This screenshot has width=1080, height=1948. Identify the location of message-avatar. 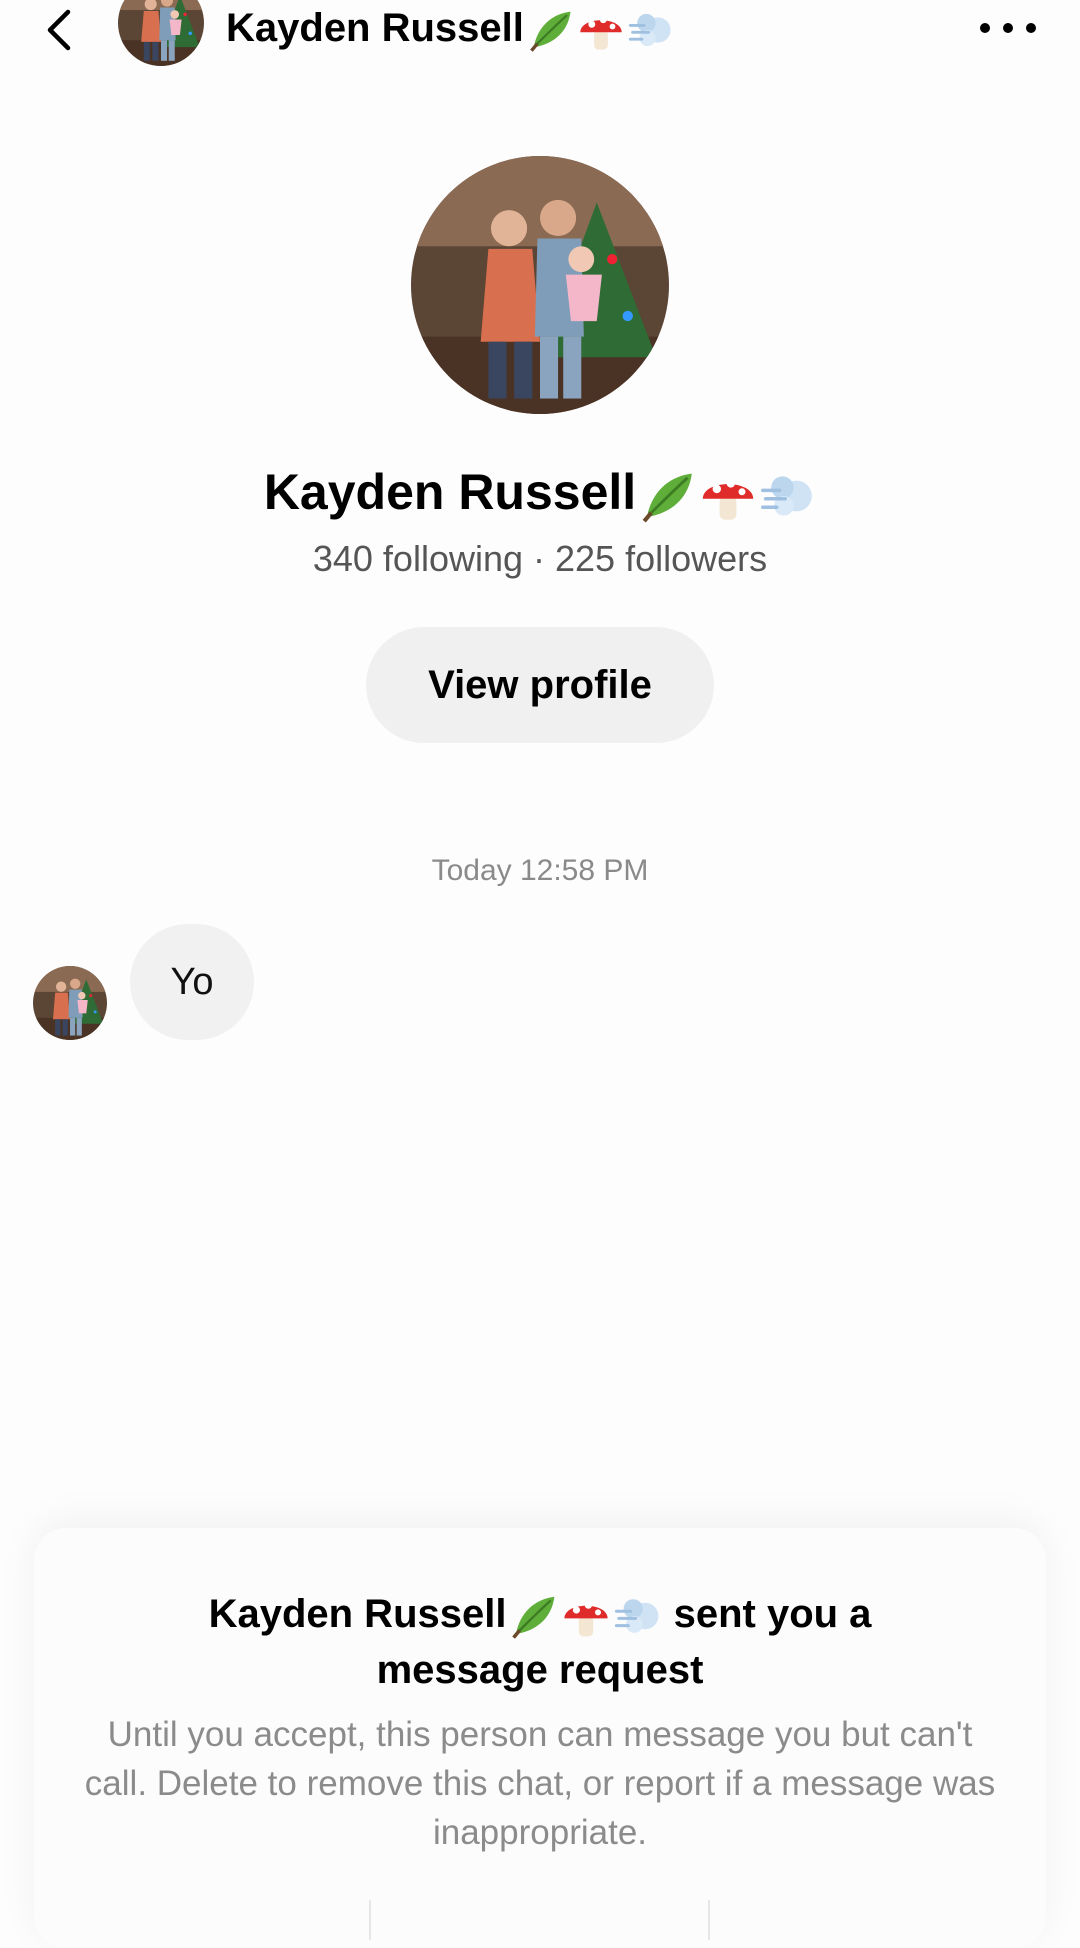
(70, 1003).